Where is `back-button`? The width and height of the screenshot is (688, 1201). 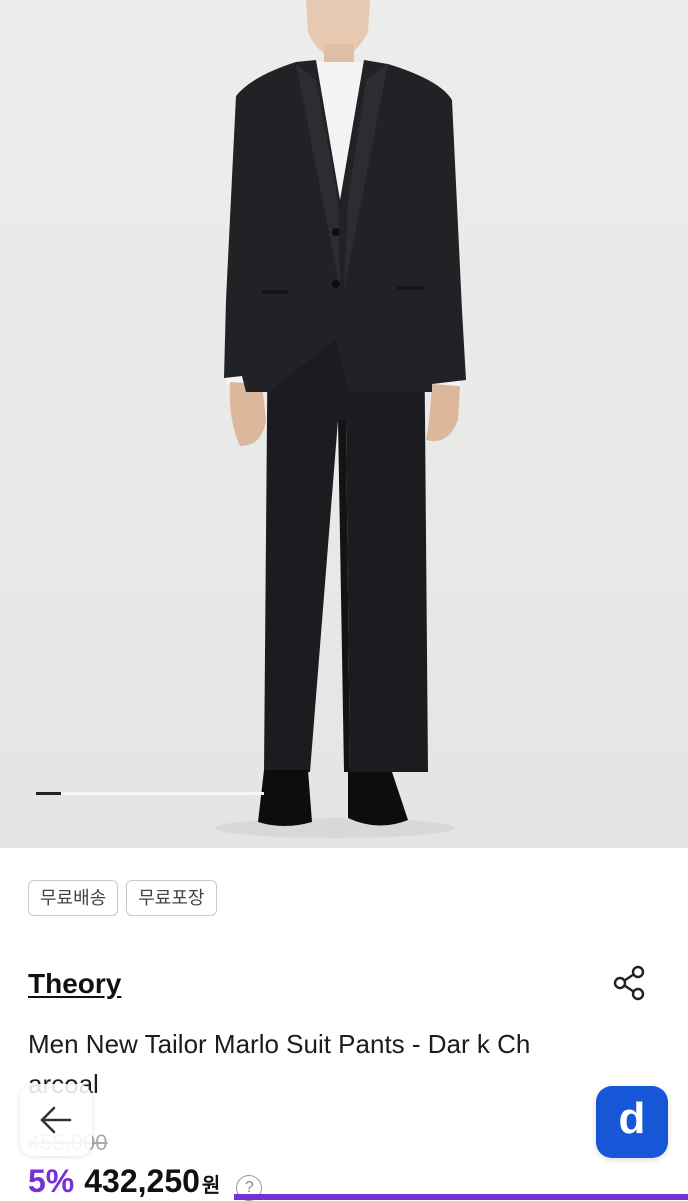 back-button is located at coordinates (56, 1120).